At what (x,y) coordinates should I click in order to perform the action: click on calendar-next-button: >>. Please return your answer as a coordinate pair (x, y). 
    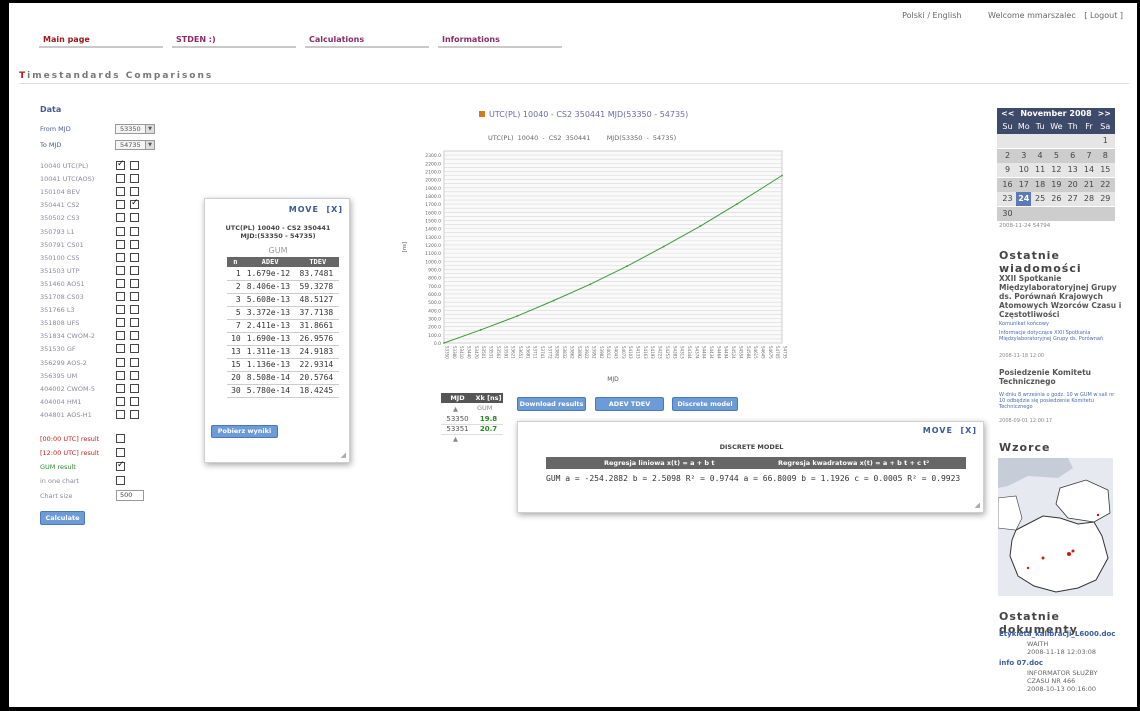
    Looking at the image, I should click on (1104, 114).